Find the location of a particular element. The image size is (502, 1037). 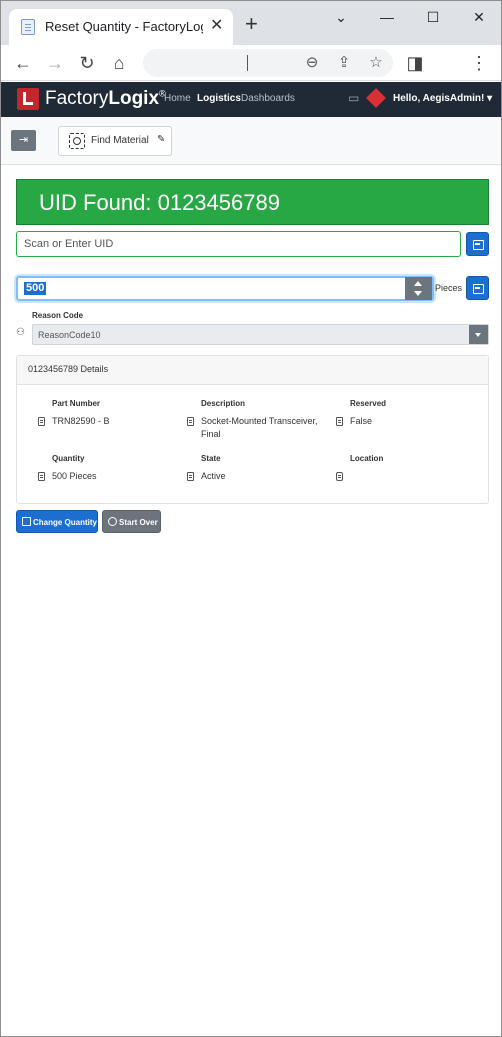

brand-name: FactoryLogix® is located at coordinates (105, 99).